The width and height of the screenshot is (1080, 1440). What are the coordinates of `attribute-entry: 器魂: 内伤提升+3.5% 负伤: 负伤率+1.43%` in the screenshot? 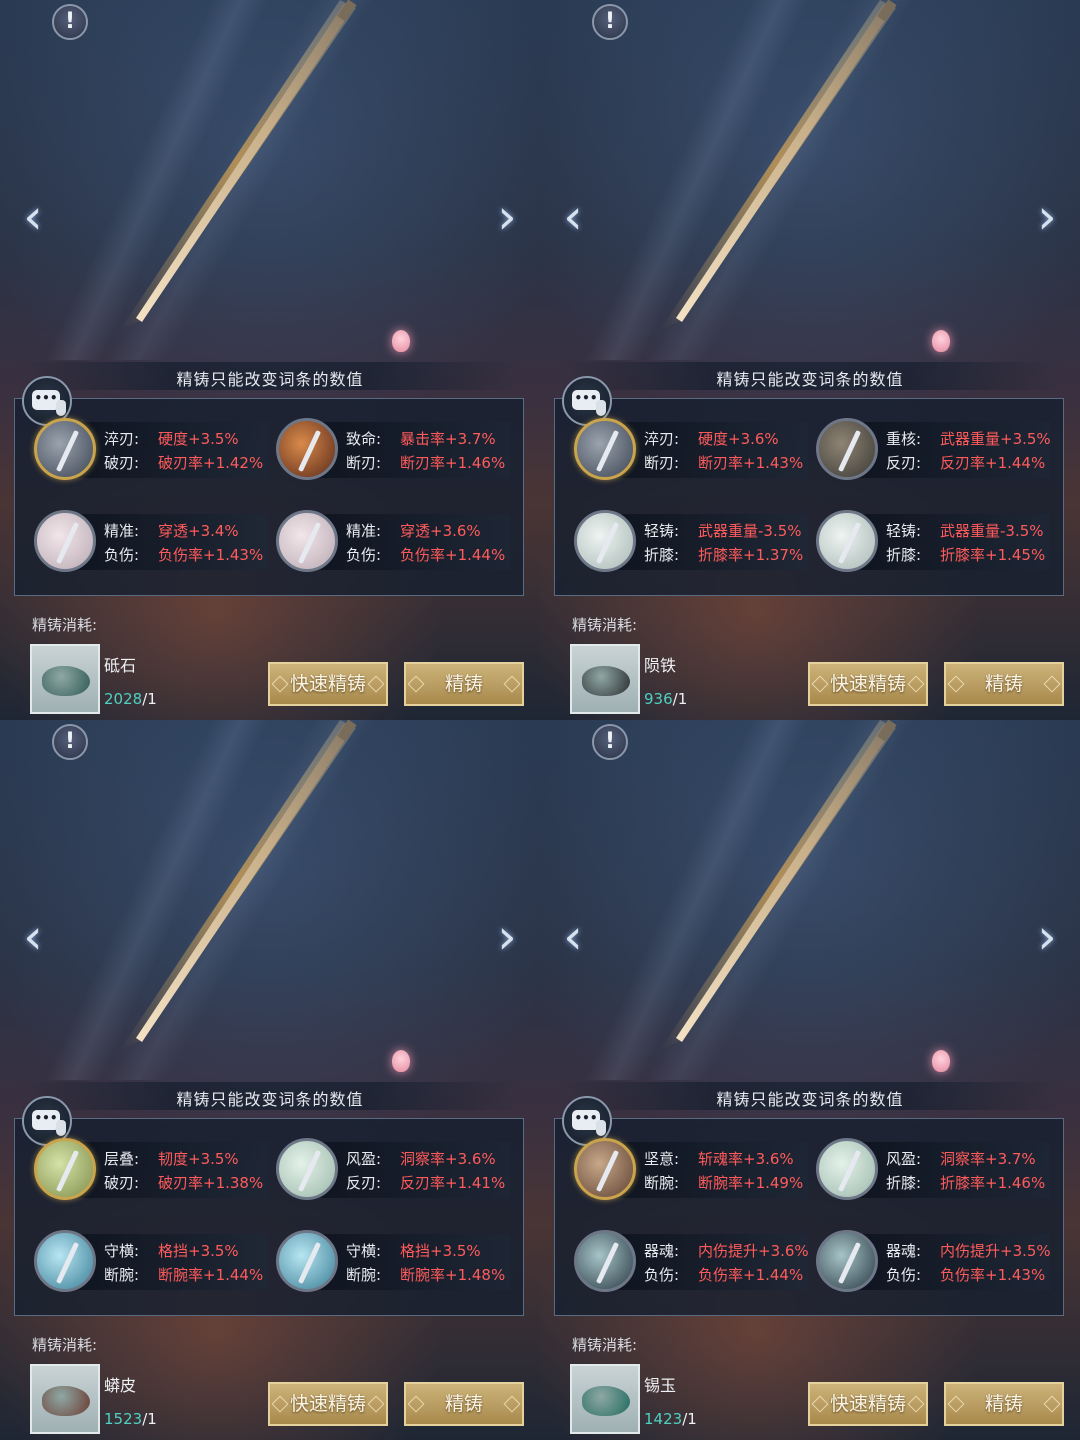 It's located at (934, 1262).